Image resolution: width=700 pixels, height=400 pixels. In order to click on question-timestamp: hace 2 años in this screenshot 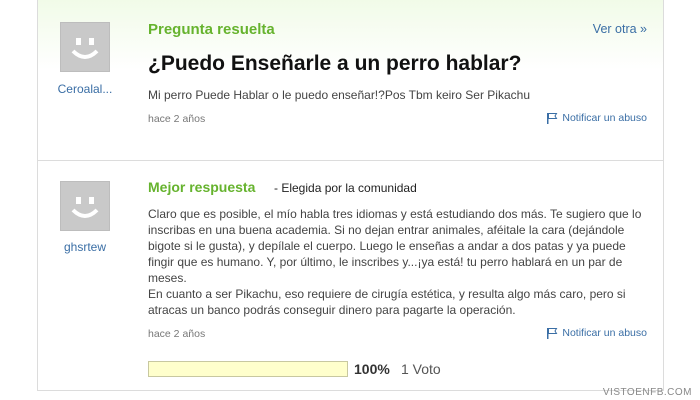, I will do `click(177, 119)`.